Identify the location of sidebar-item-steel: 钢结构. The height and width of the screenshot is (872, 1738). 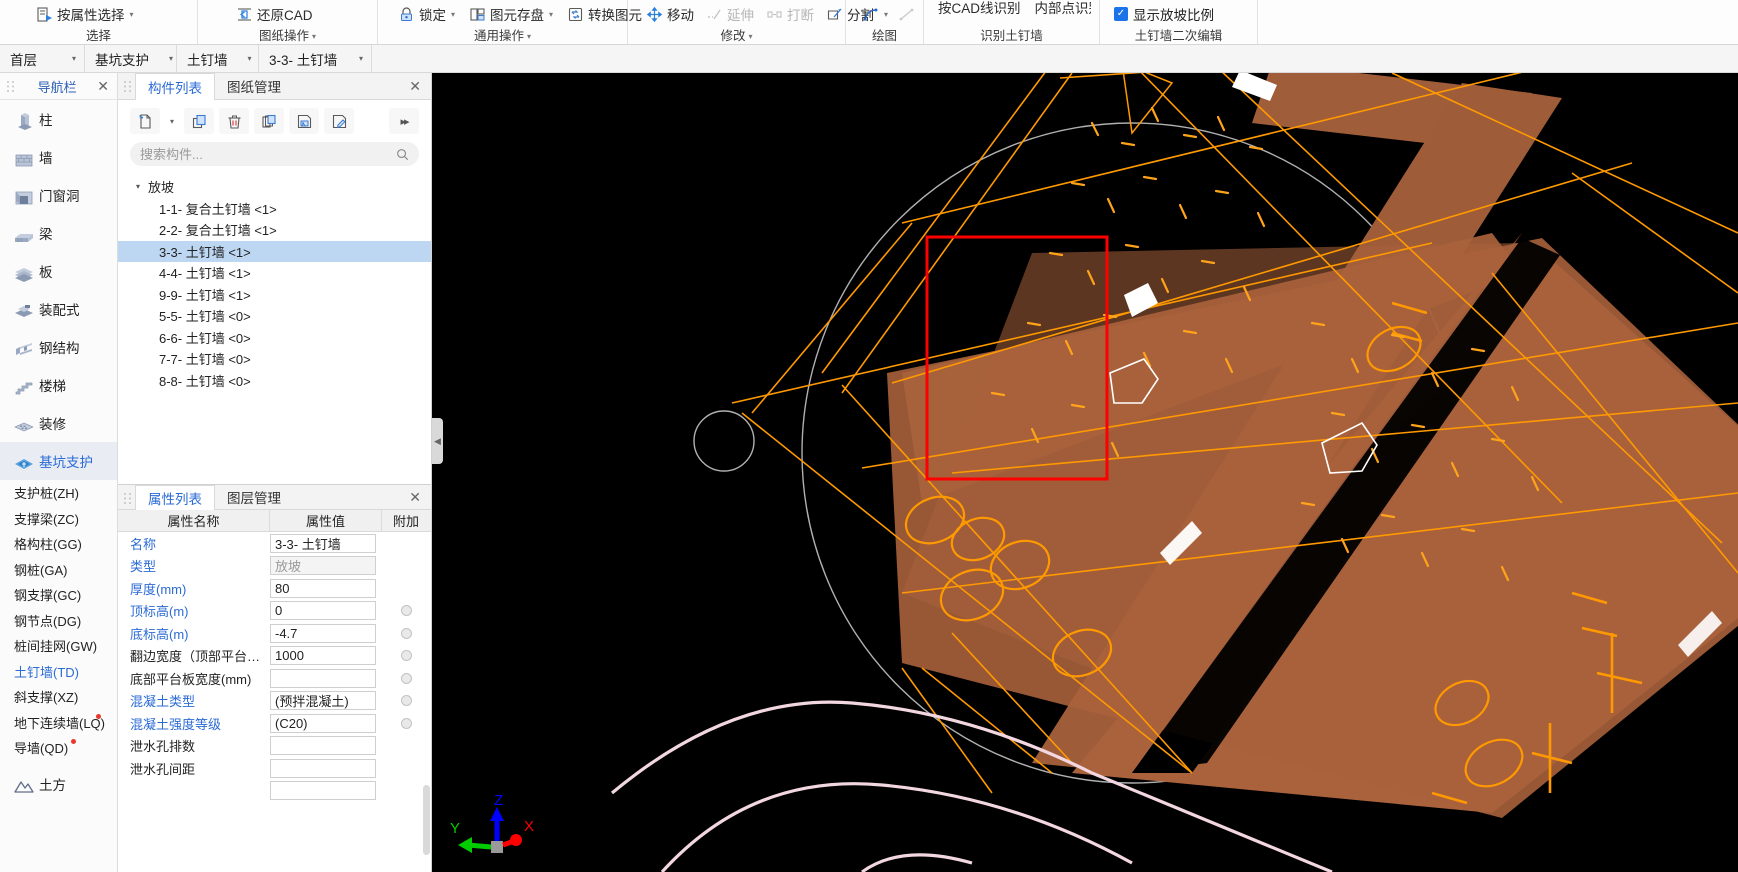
(58, 347).